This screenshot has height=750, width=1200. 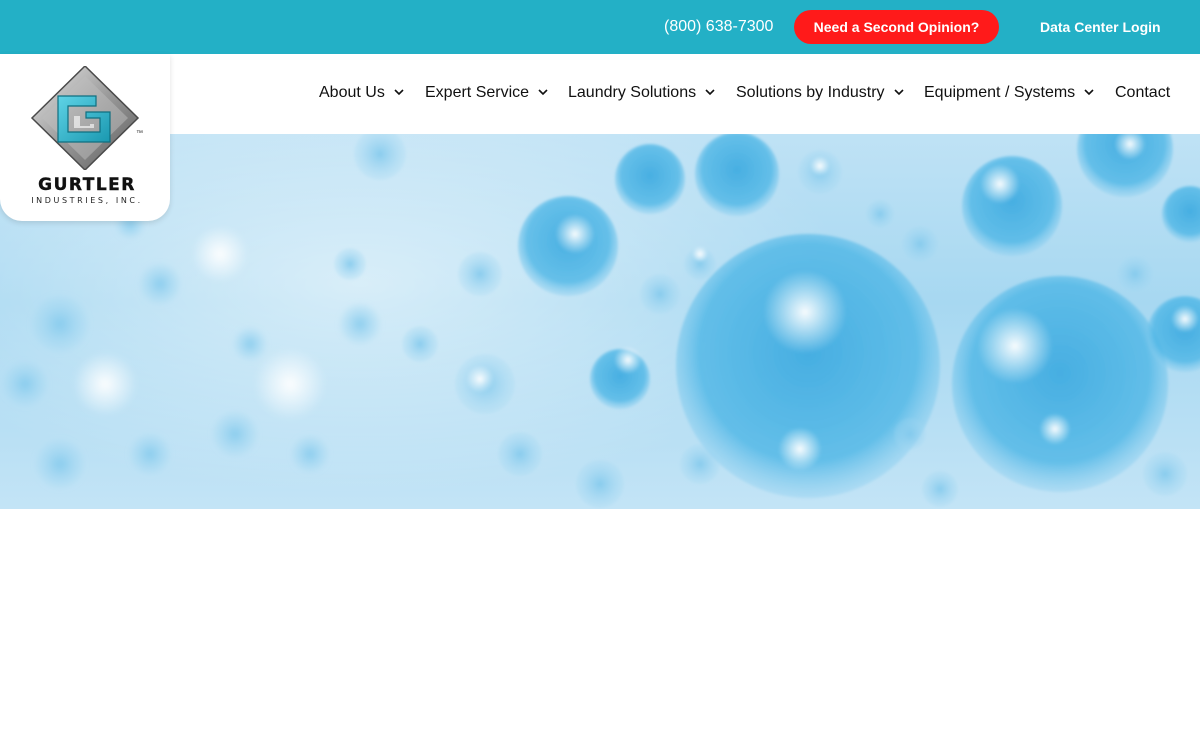 I want to click on nav-item-solutions-by-industry: Solutions by Industry, so click(x=820, y=94).